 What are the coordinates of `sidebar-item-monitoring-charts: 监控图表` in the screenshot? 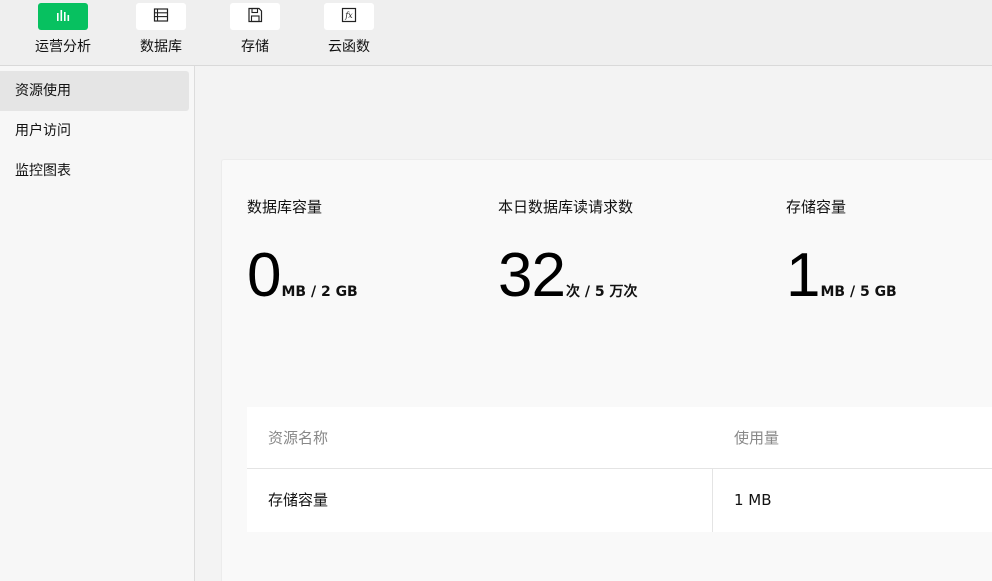 It's located at (94, 171).